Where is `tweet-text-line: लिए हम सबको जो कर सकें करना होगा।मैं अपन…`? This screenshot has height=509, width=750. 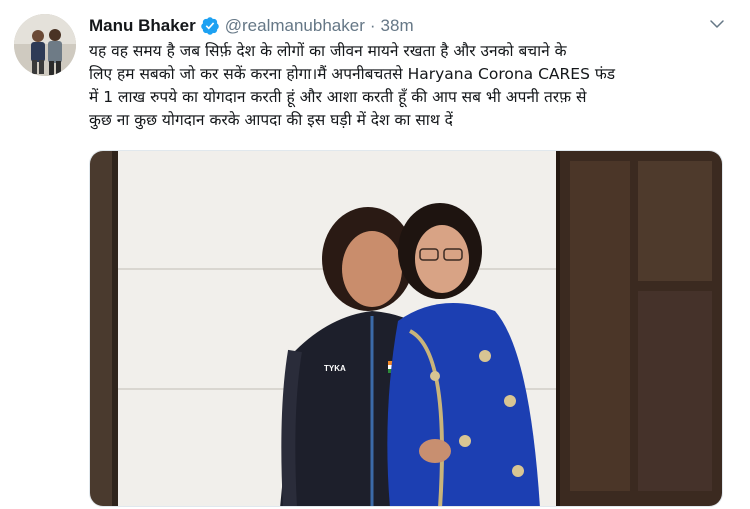
tweet-text-line: लिए हम सबको जो कर सकें करना होगा।मैं अपन… is located at coordinates (352, 74).